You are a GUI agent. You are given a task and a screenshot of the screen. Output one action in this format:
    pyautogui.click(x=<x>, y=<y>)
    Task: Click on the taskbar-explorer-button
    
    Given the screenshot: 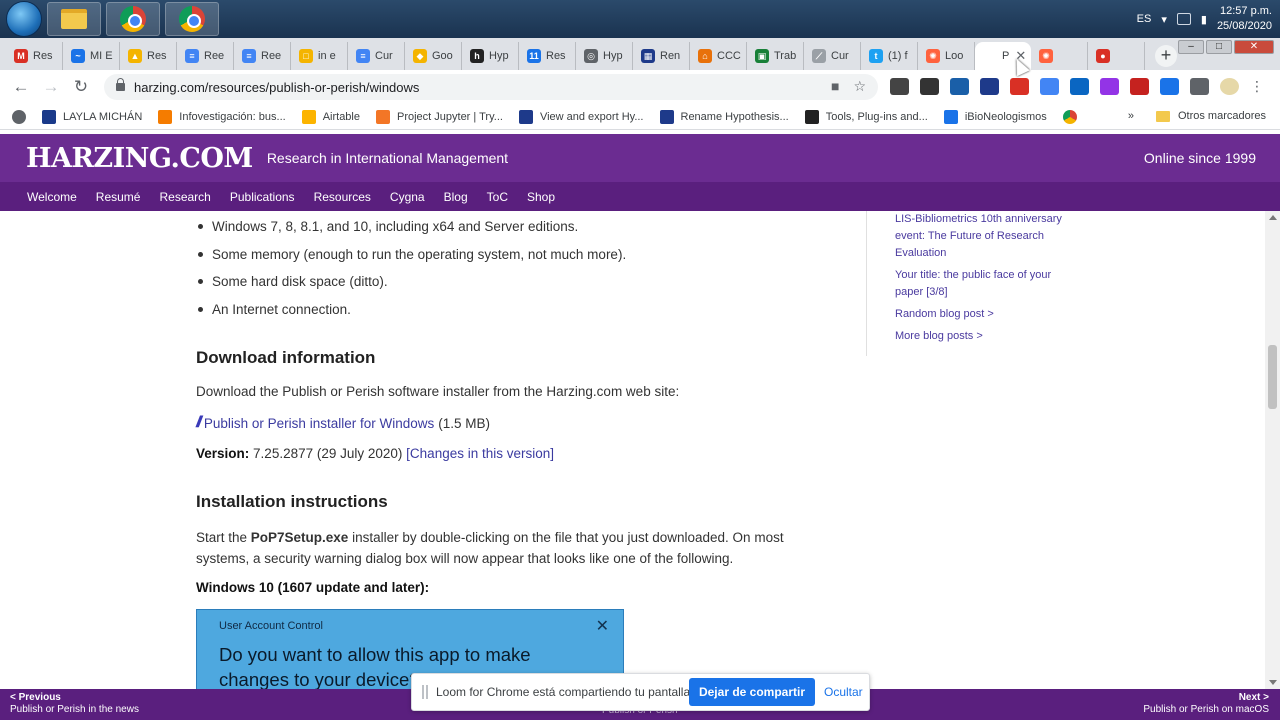 What is the action you would take?
    pyautogui.click(x=74, y=19)
    